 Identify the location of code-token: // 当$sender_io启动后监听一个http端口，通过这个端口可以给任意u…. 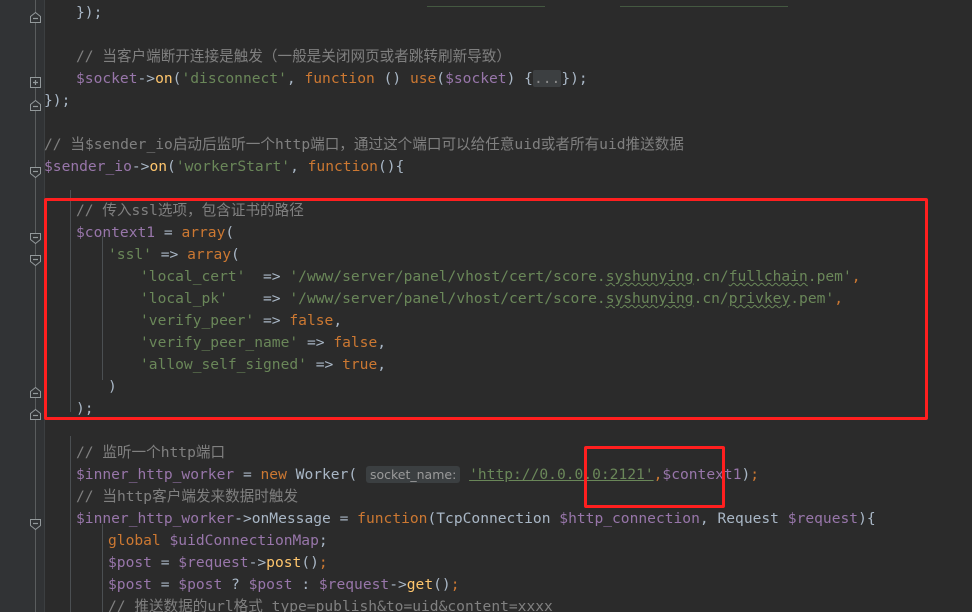
(364, 144).